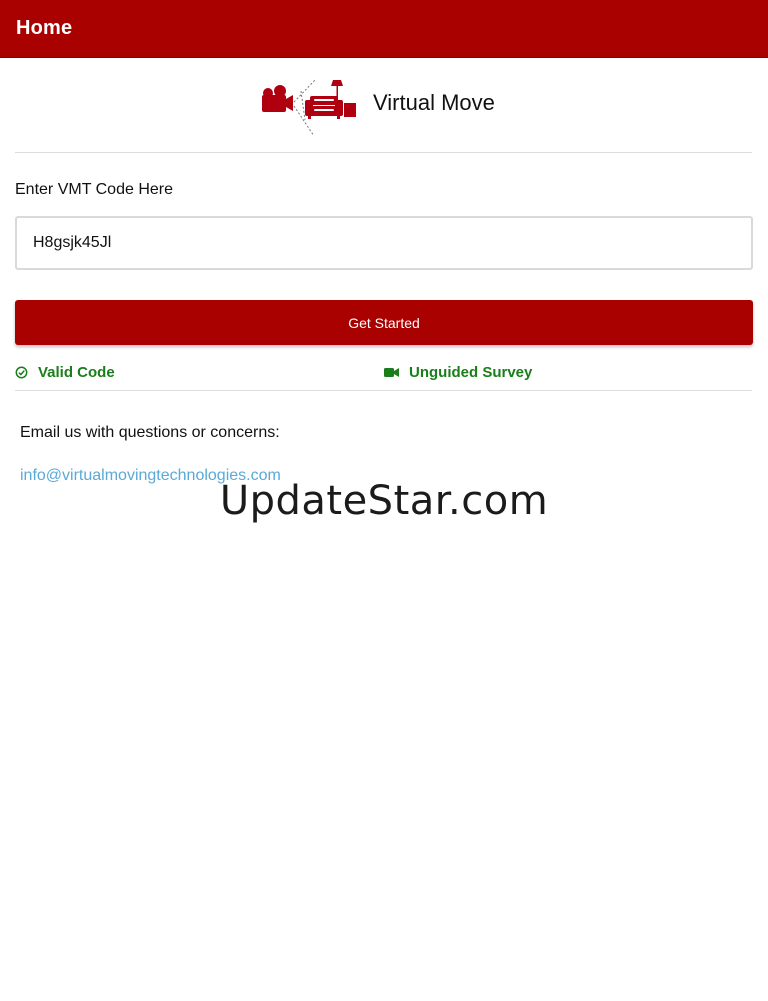 Image resolution: width=768 pixels, height=1001 pixels. I want to click on unguided-survey-label: Unguided Survey, so click(471, 372).